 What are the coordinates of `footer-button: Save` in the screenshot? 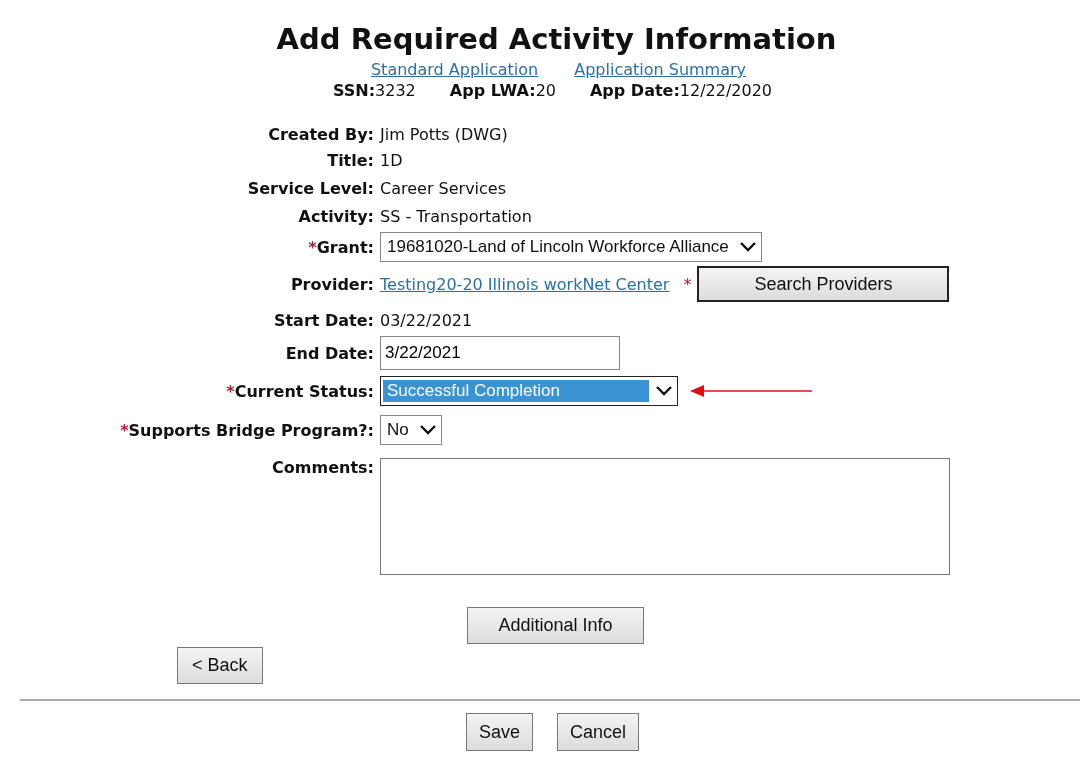 It's located at (499, 732).